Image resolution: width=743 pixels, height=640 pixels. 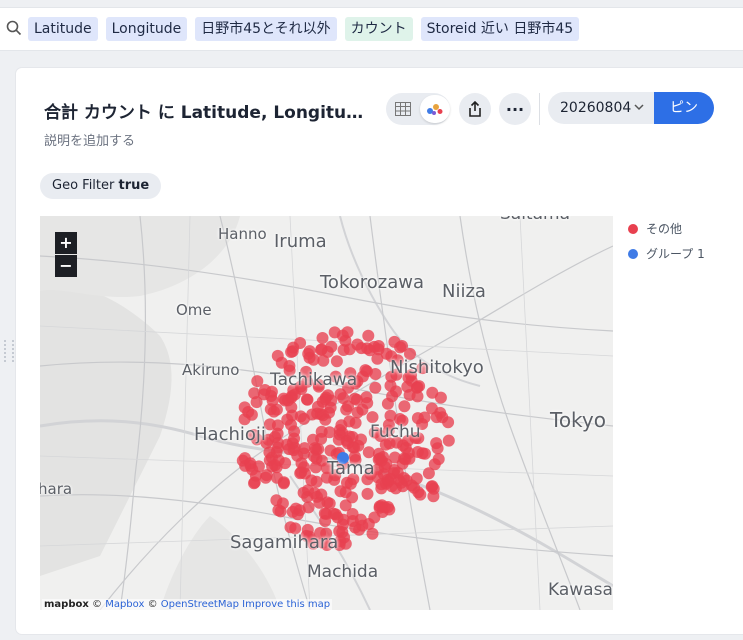 I want to click on openstreetmap-link: OpenStreetMap, so click(x=200, y=604).